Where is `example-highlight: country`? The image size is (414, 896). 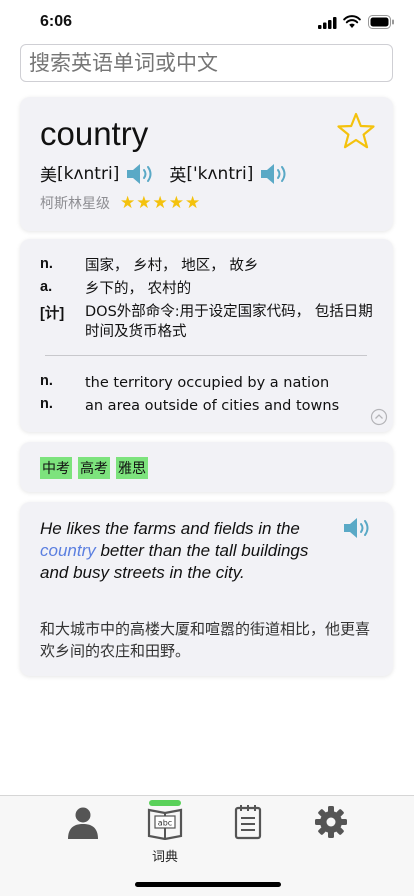 example-highlight: country is located at coordinates (68, 550).